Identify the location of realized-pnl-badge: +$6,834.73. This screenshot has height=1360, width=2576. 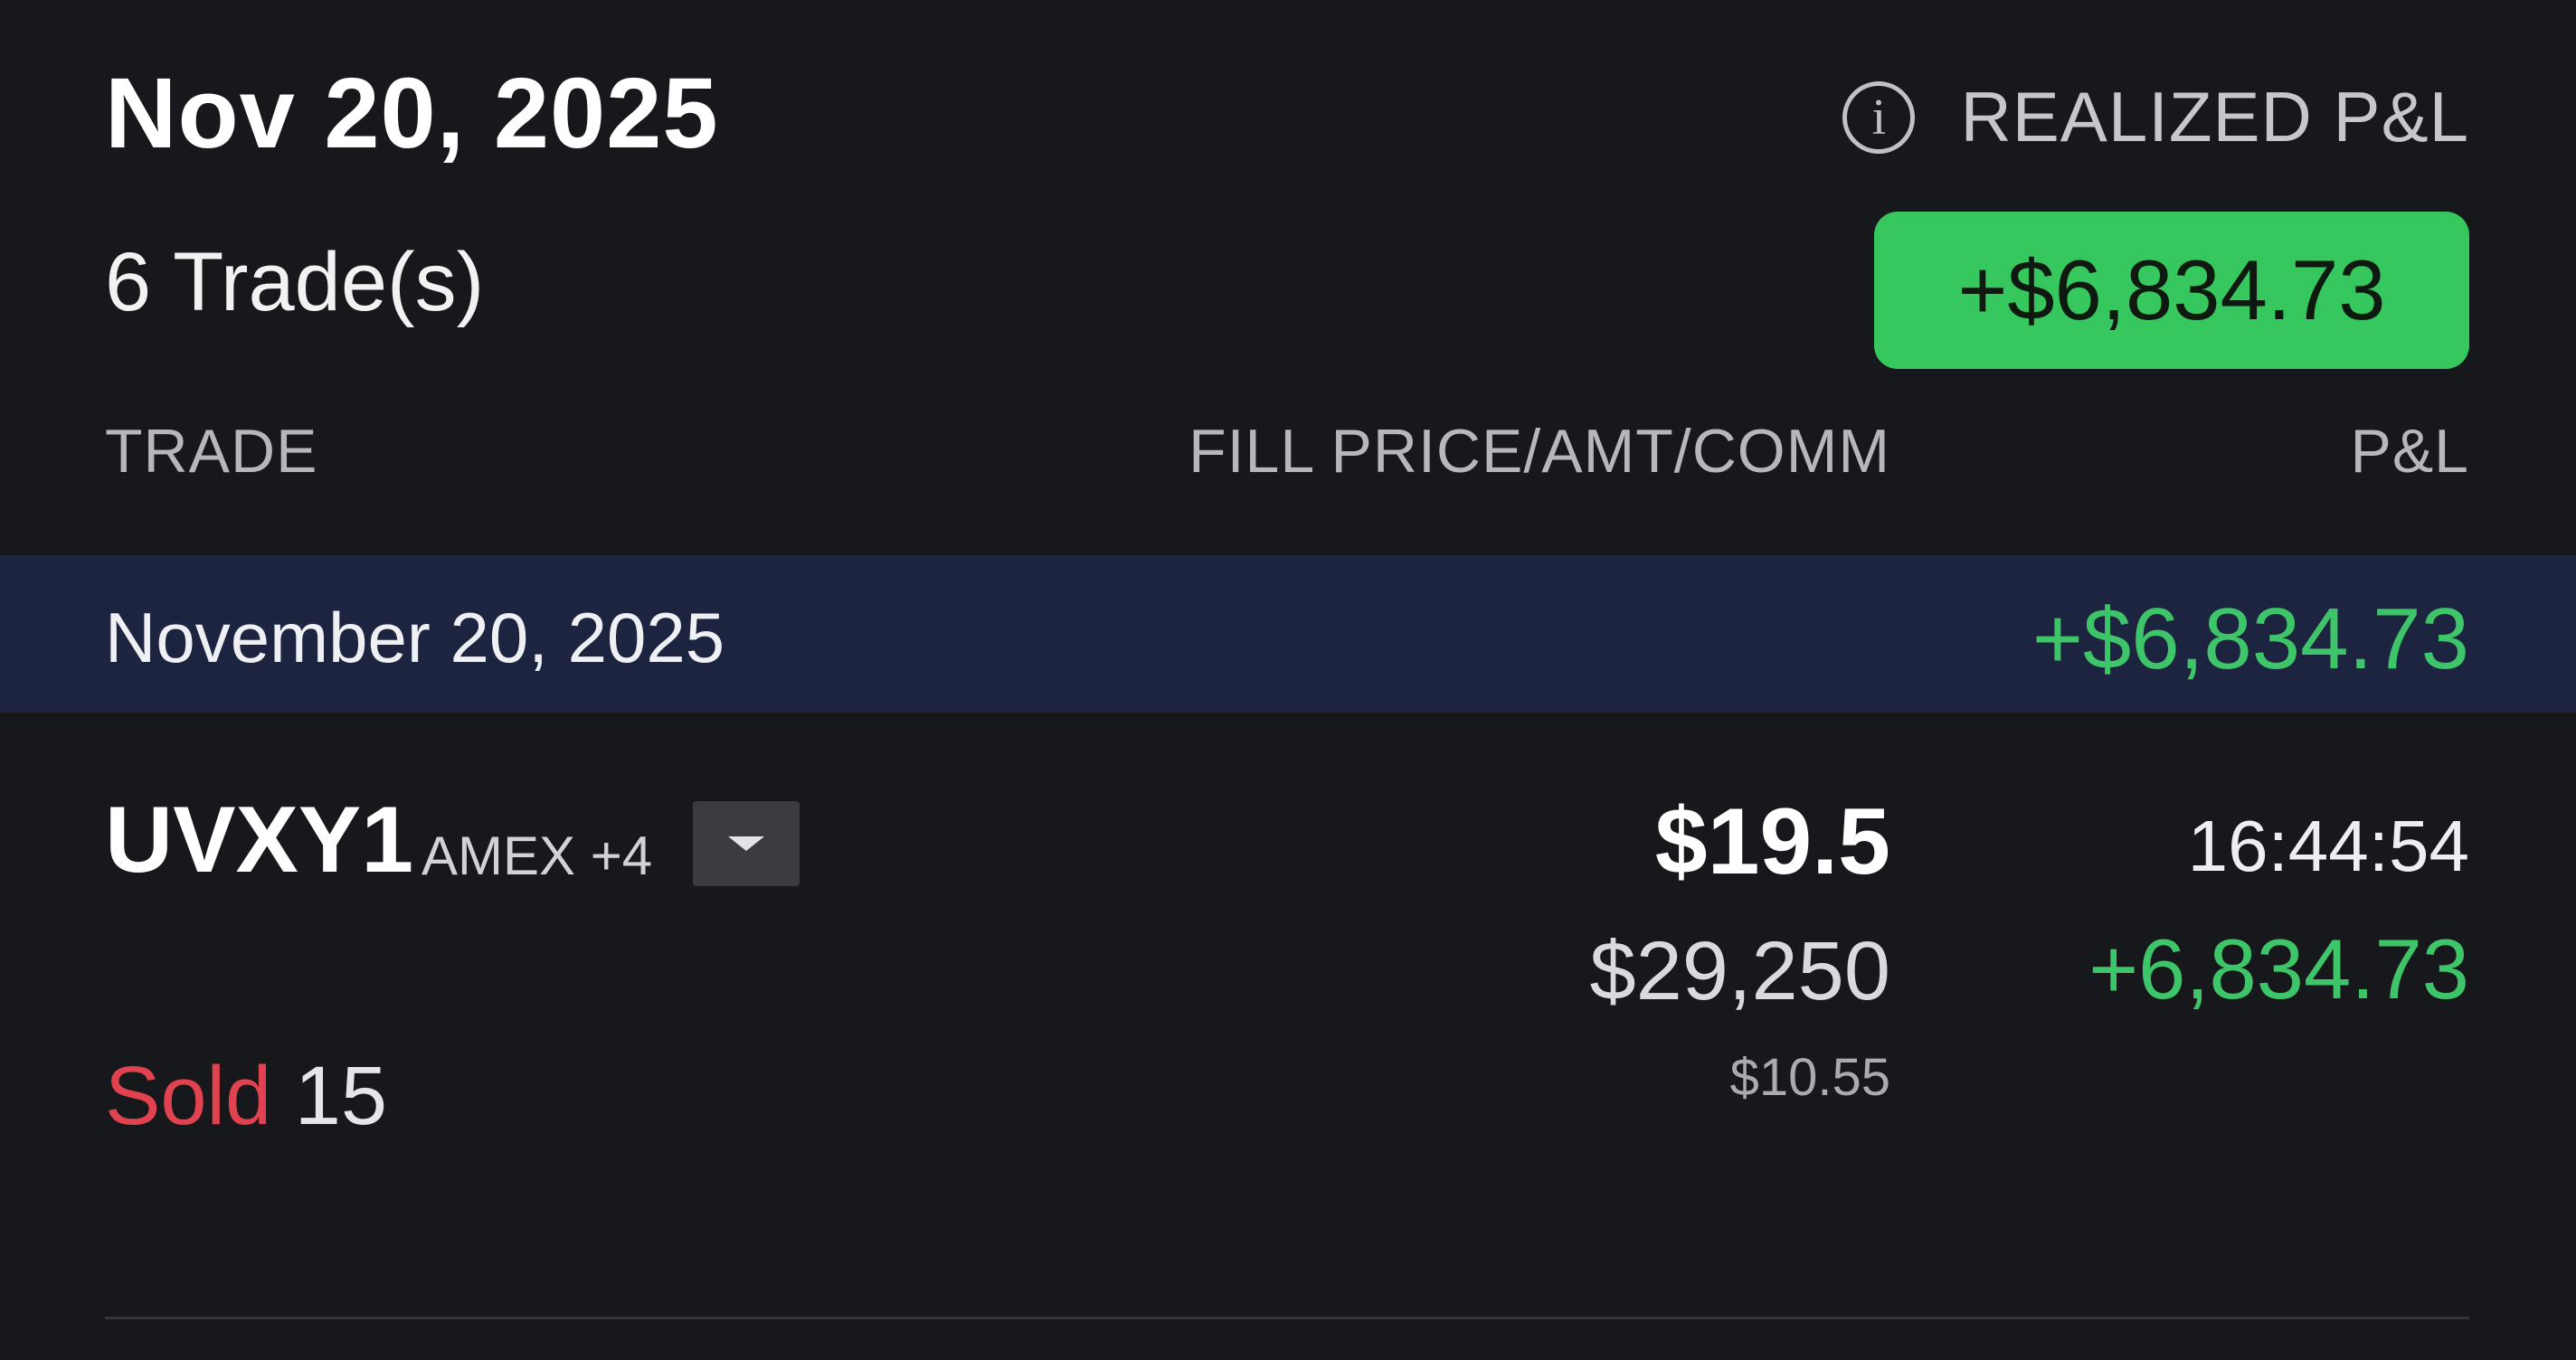
(2171, 290).